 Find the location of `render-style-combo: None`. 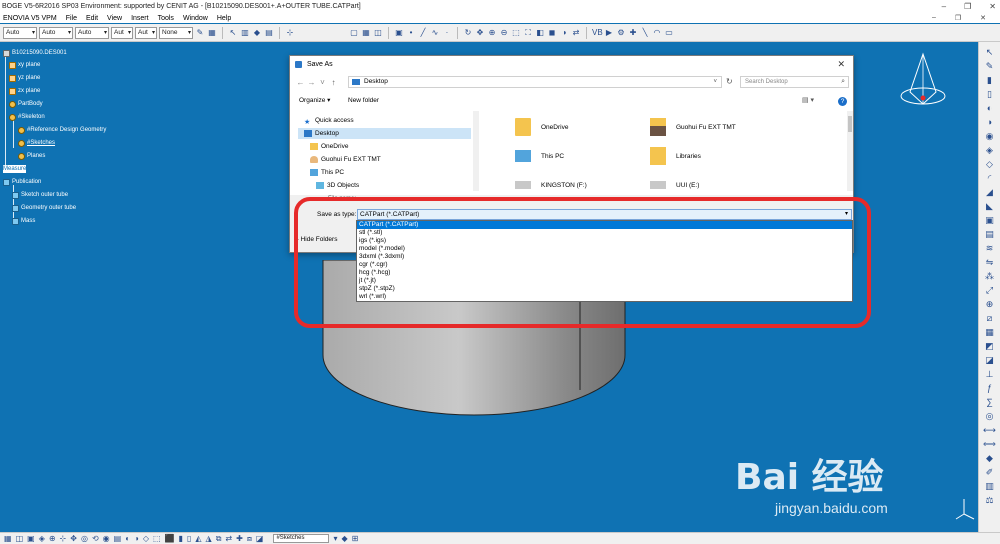

render-style-combo: None is located at coordinates (176, 32).